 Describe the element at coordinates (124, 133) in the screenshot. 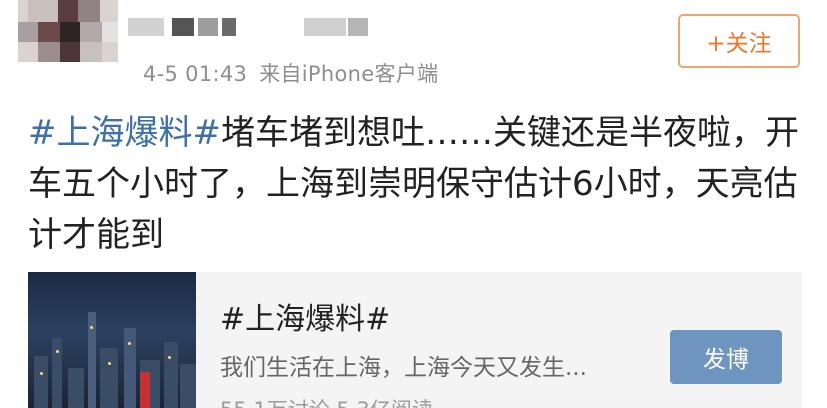

I see `post-hashtag-link: #上海爆料#` at that location.